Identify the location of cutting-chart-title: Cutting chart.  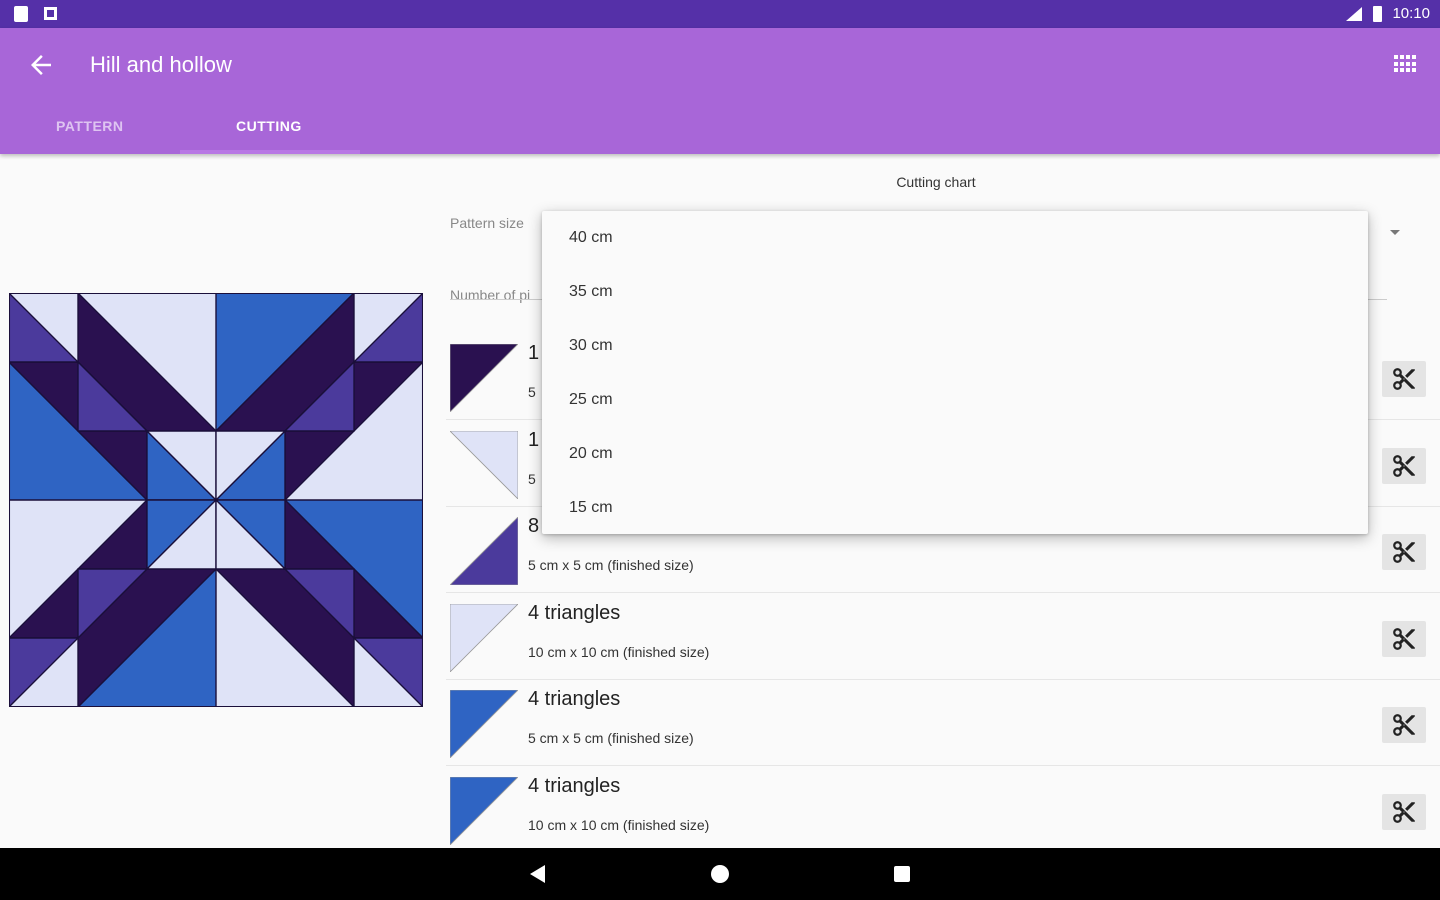
(936, 182).